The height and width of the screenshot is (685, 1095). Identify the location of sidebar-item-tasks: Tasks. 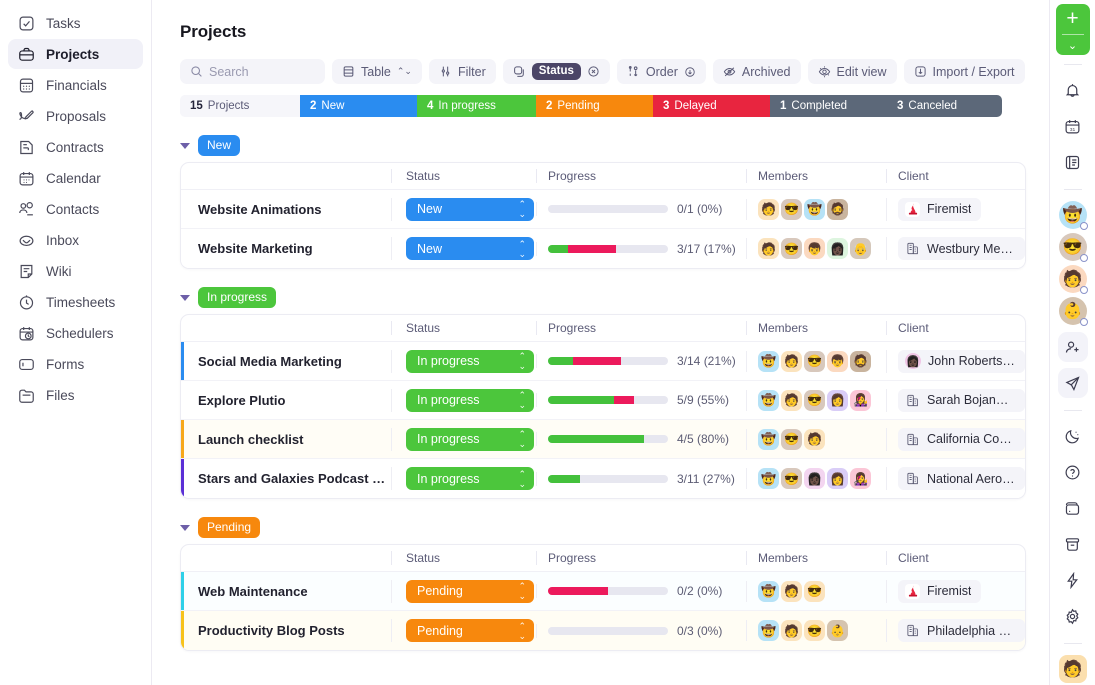
(75, 23).